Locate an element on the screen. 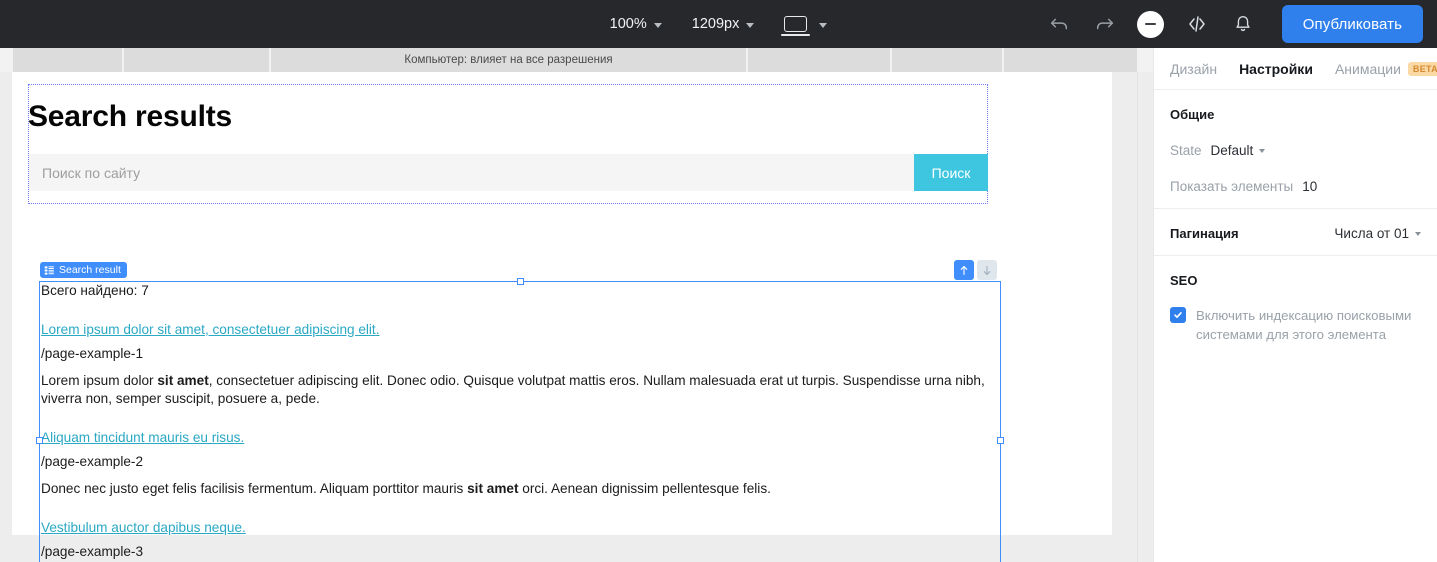 The width and height of the screenshot is (1437, 562). laptop-icon is located at coordinates (796, 26).